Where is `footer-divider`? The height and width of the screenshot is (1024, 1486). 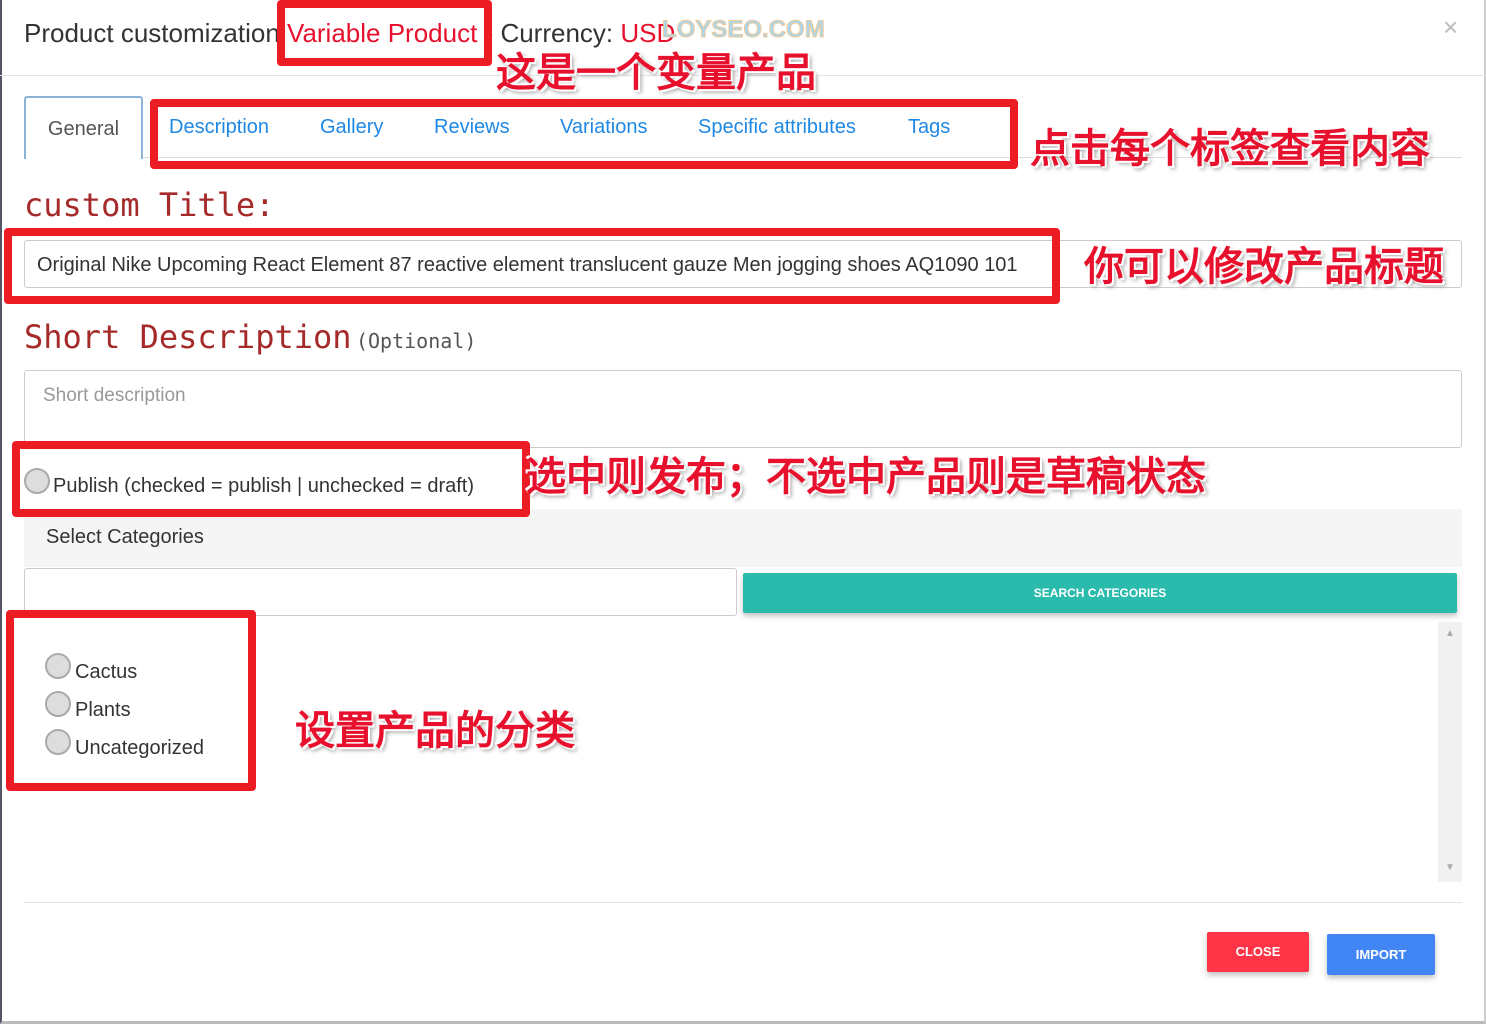
footer-divider is located at coordinates (743, 902).